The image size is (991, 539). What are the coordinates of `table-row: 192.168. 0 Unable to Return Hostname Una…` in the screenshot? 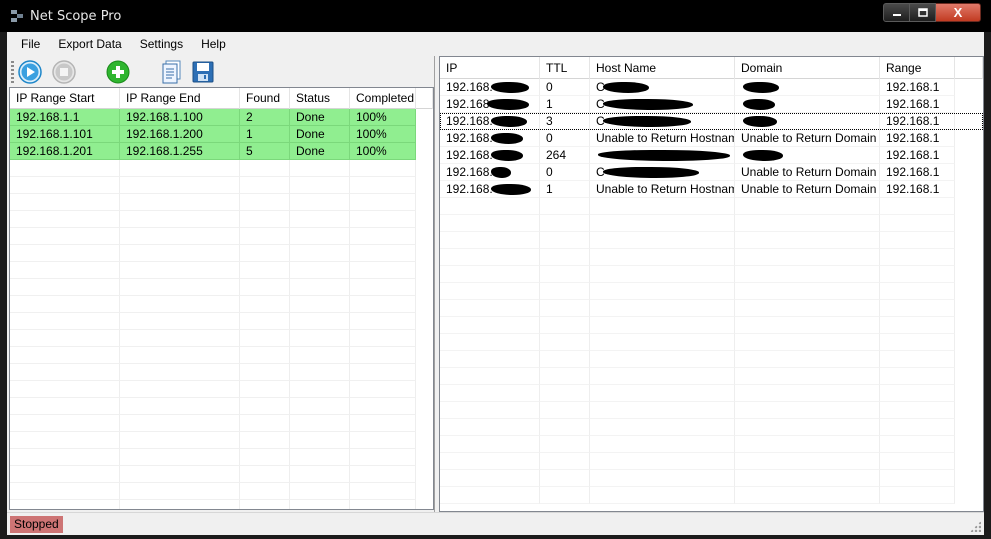 It's located at (711, 138).